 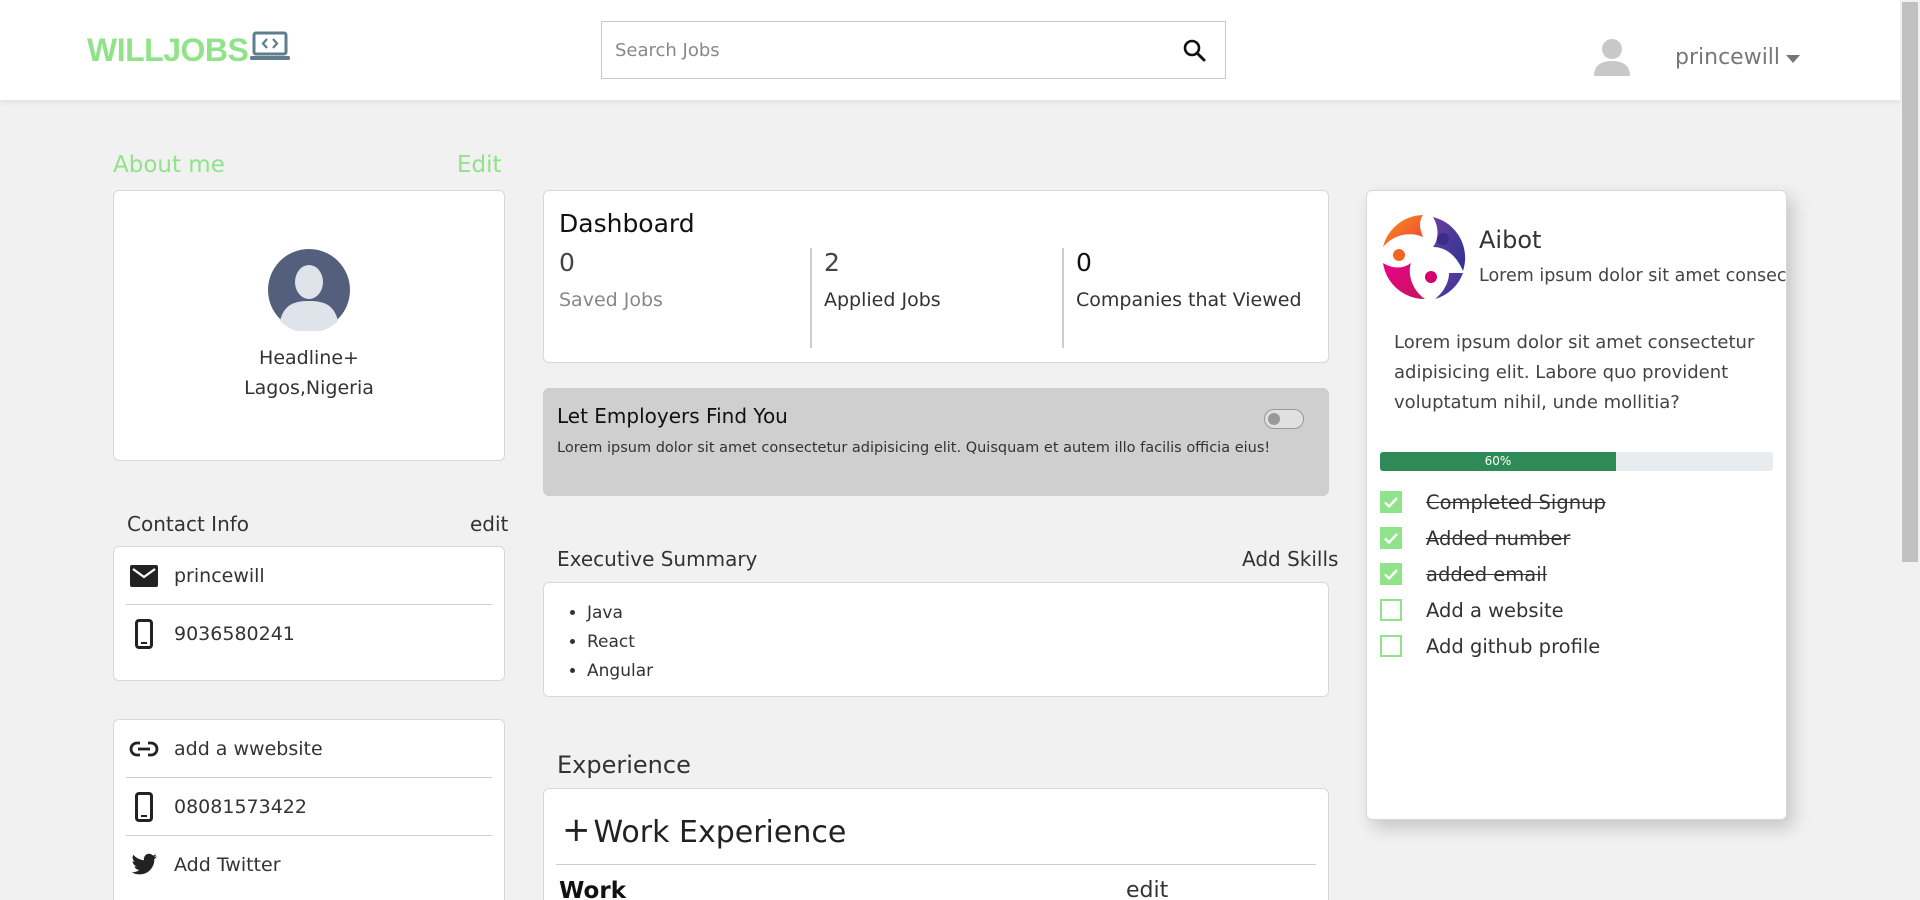 What do you see at coordinates (1487, 574) in the screenshot?
I see `checklist-label: added email` at bounding box center [1487, 574].